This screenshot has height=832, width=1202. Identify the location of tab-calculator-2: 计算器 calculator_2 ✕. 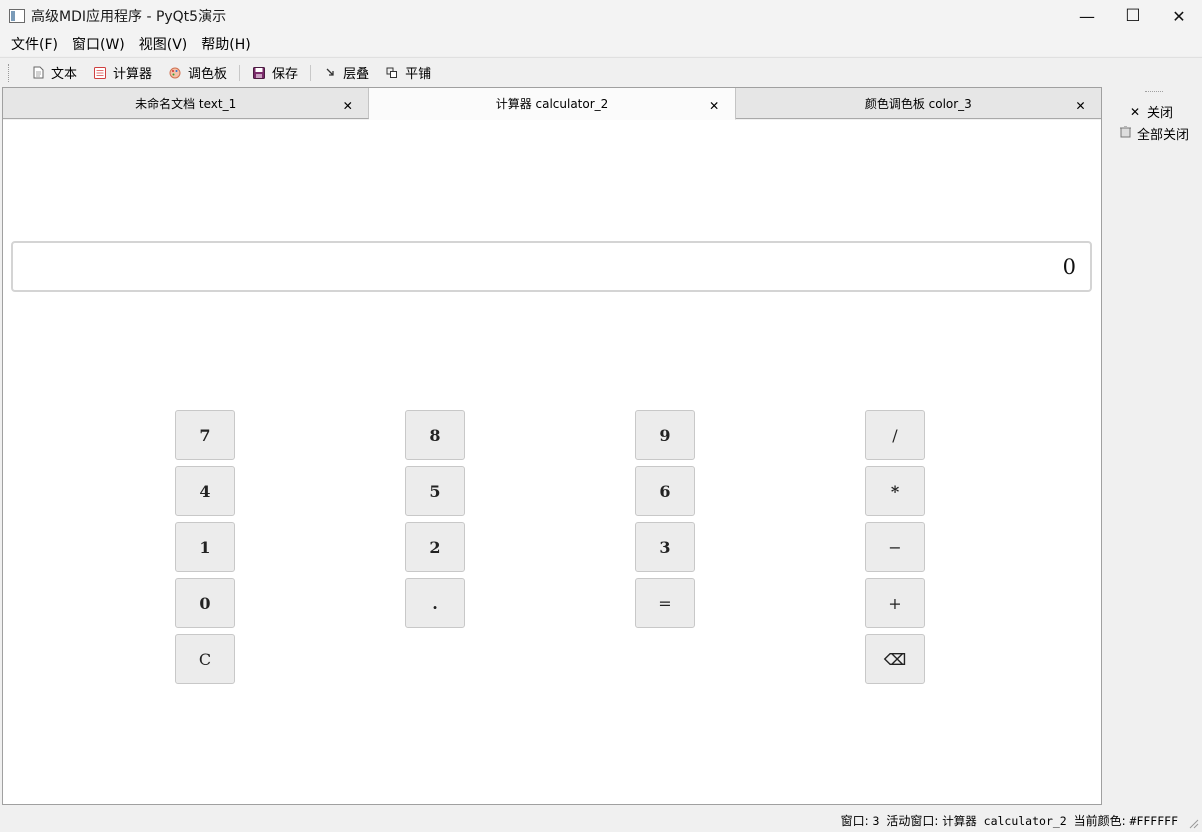
(552, 104).